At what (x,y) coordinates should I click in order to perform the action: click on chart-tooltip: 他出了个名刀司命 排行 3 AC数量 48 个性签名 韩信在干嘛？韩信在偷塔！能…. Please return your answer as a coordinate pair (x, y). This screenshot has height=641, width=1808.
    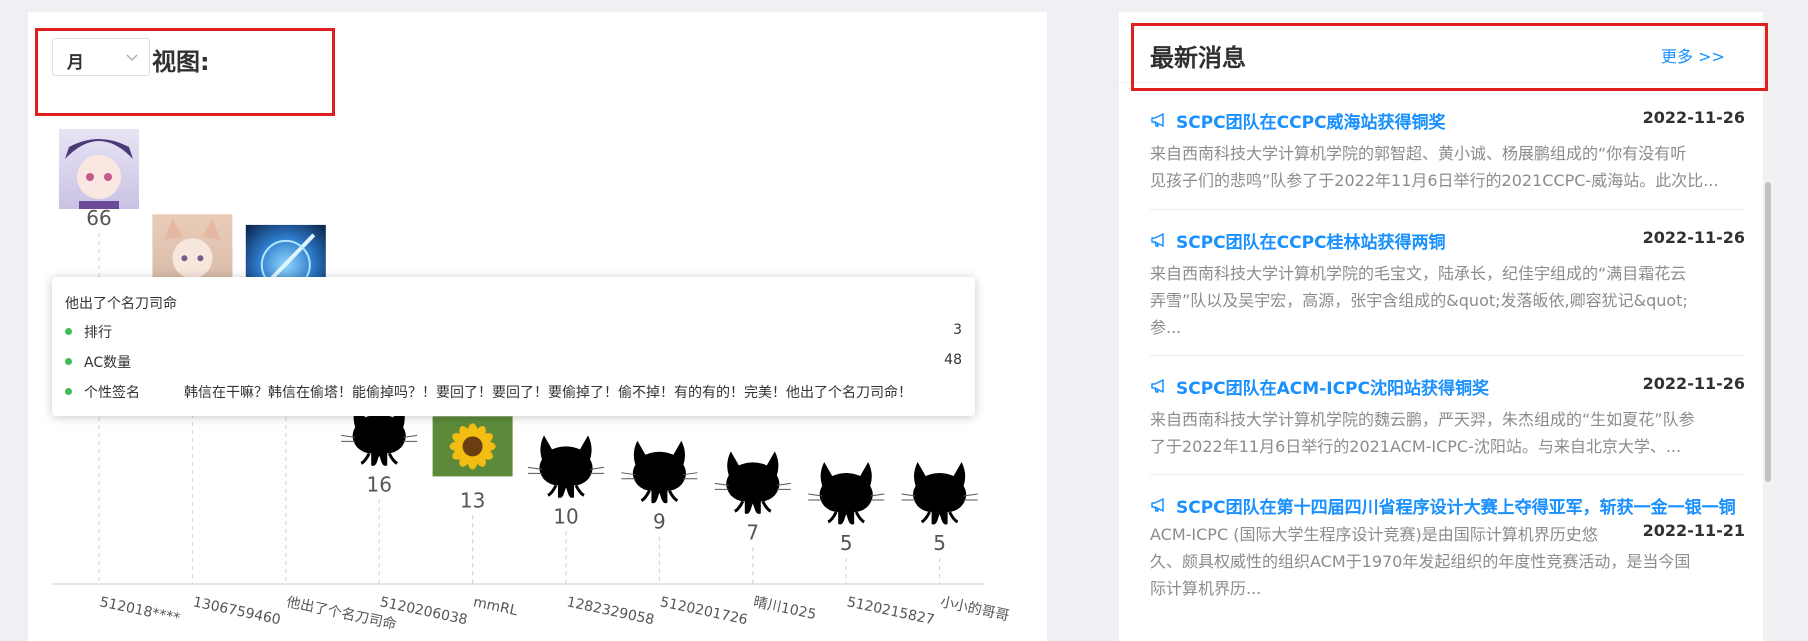
    Looking at the image, I should click on (513, 346).